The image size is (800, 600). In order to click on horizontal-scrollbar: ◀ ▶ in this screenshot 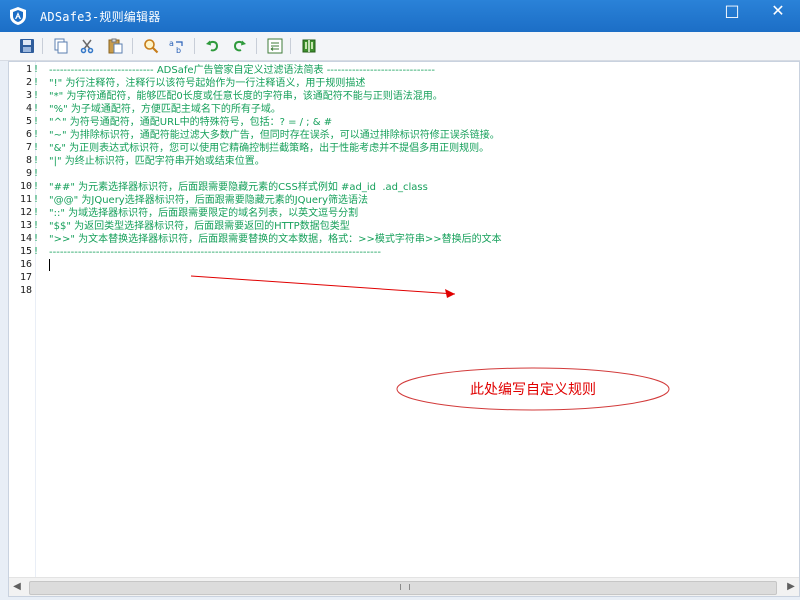, I will do `click(404, 586)`.